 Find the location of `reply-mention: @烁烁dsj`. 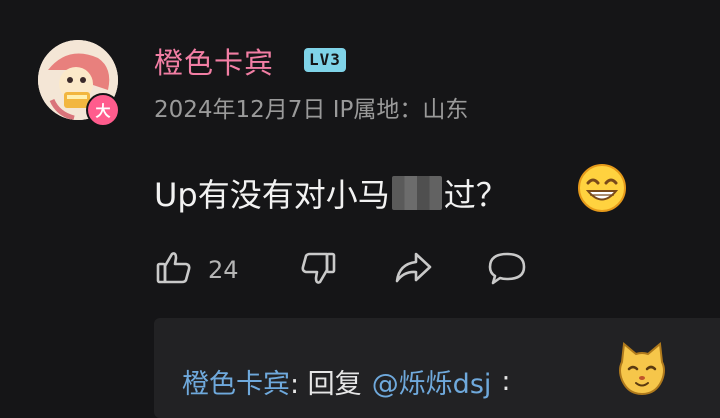

reply-mention: @烁烁dsj is located at coordinates (432, 381).